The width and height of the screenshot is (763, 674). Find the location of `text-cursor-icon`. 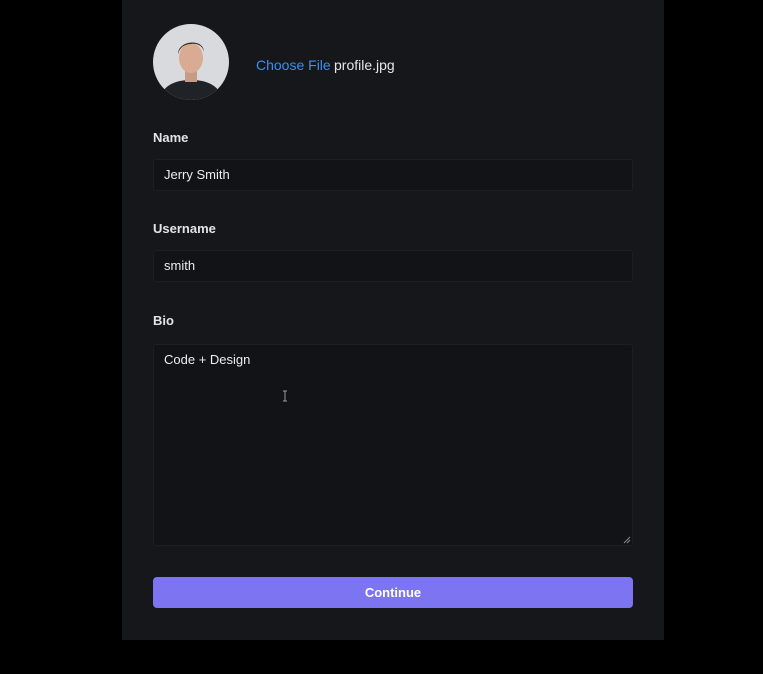

text-cursor-icon is located at coordinates (285, 396).